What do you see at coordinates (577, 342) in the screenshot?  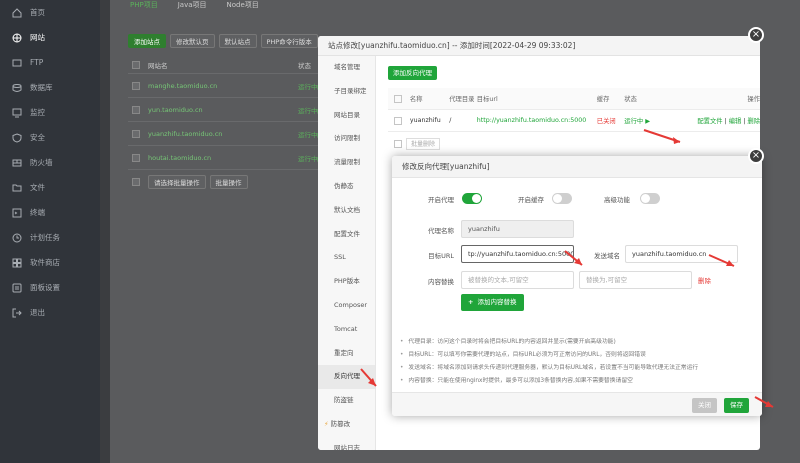 I see `note-item: 代理目录：访问这个目录时将会把目标URL的内容返回并显示(需要开启高级功能)` at bounding box center [577, 342].